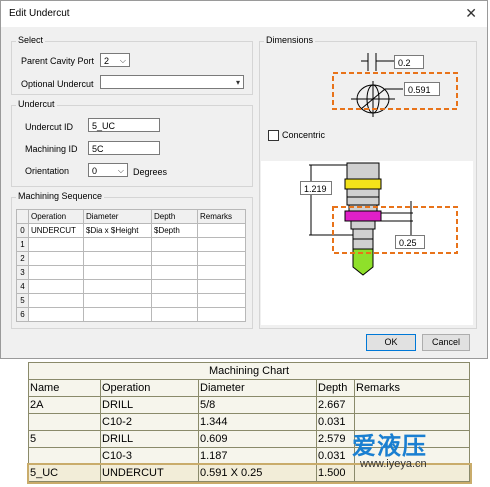 The height and width of the screenshot is (487, 490). I want to click on chart-column-header: Depth, so click(335, 388).